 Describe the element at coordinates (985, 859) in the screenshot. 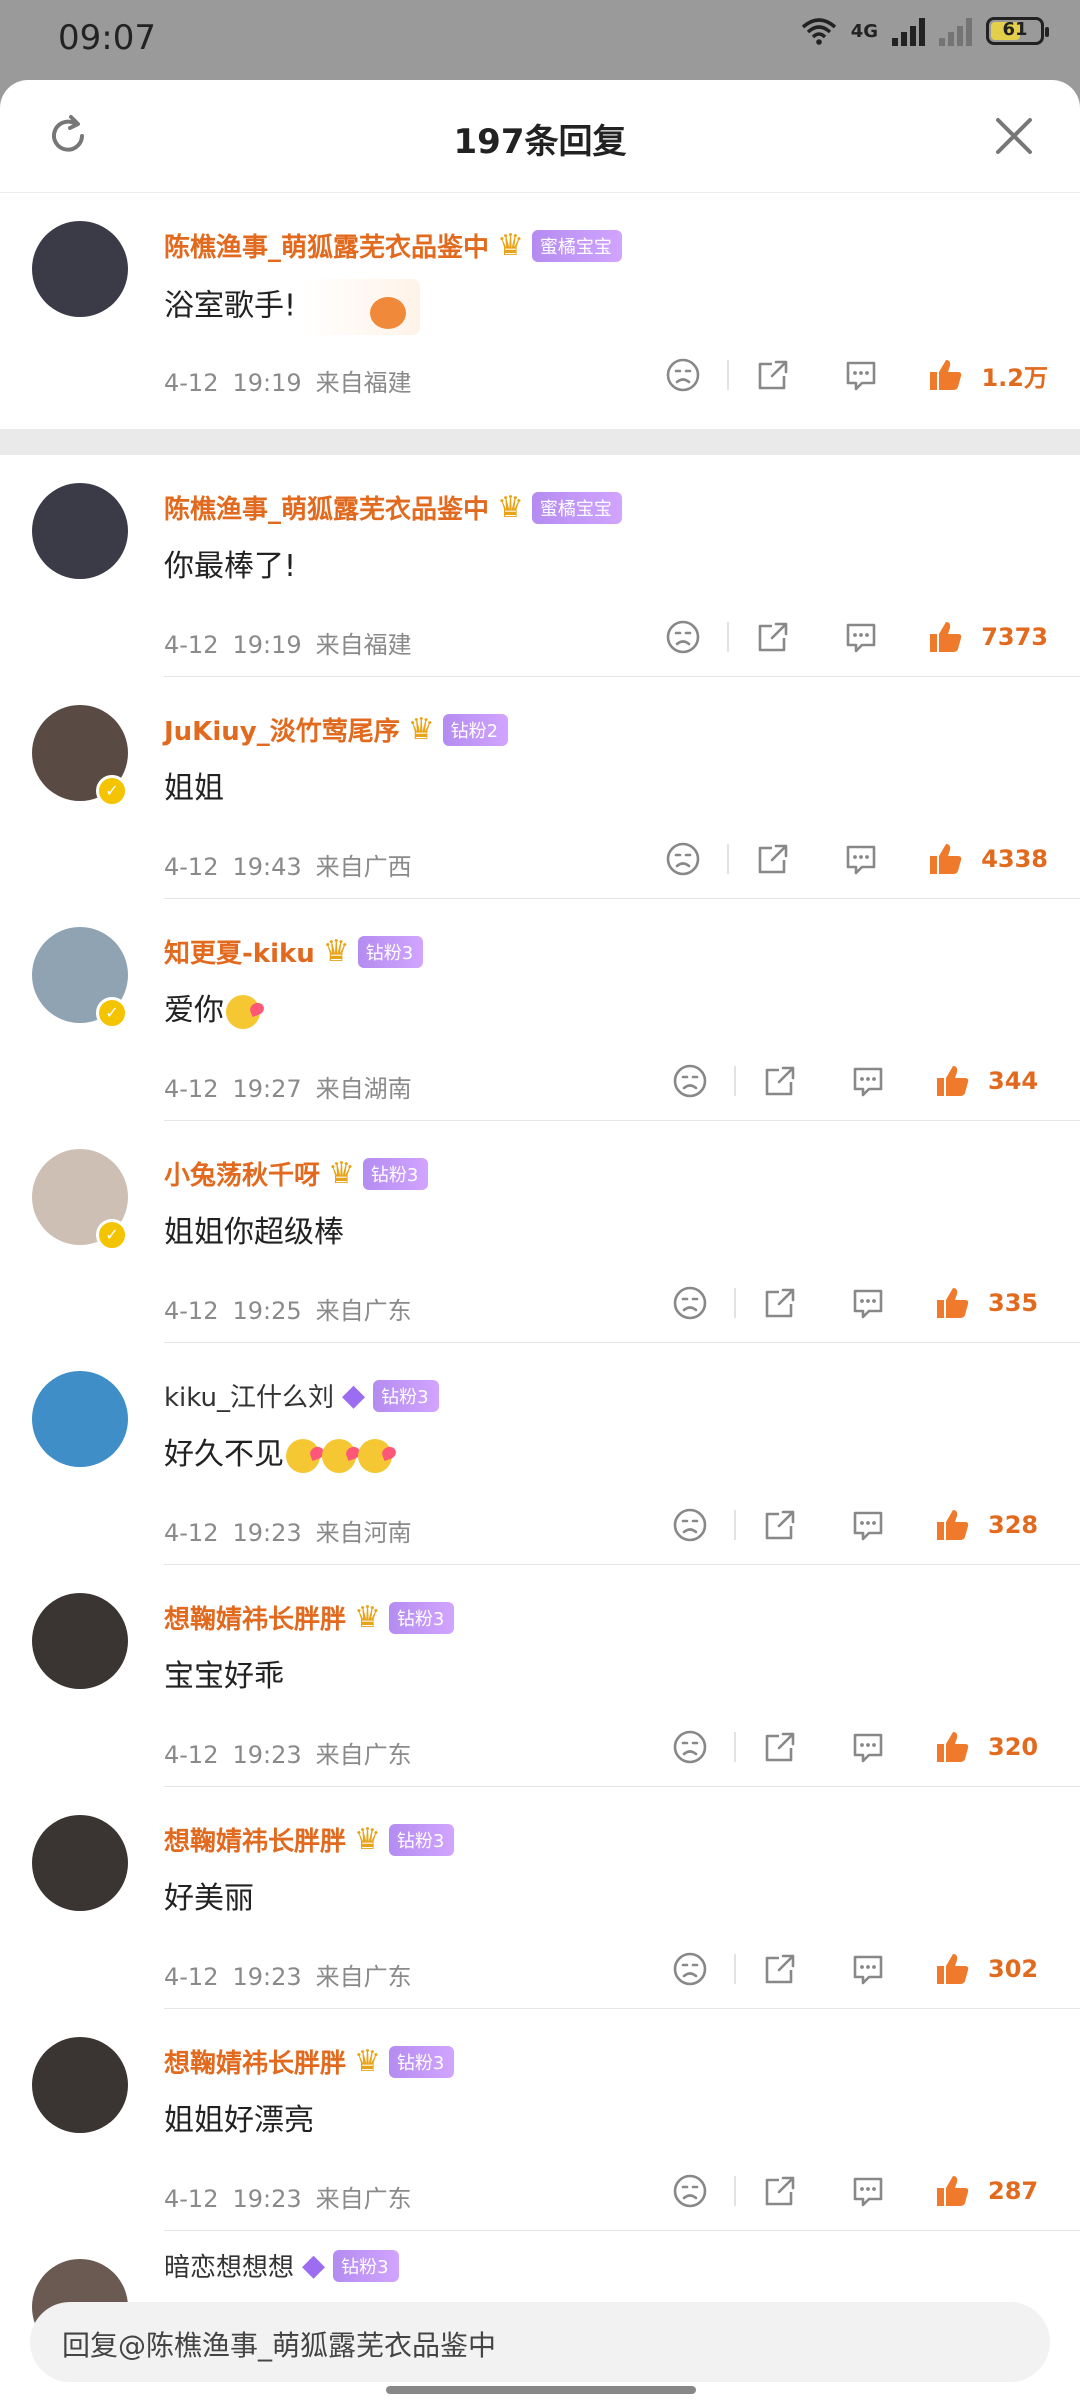

I see `like-button: 4338` at that location.